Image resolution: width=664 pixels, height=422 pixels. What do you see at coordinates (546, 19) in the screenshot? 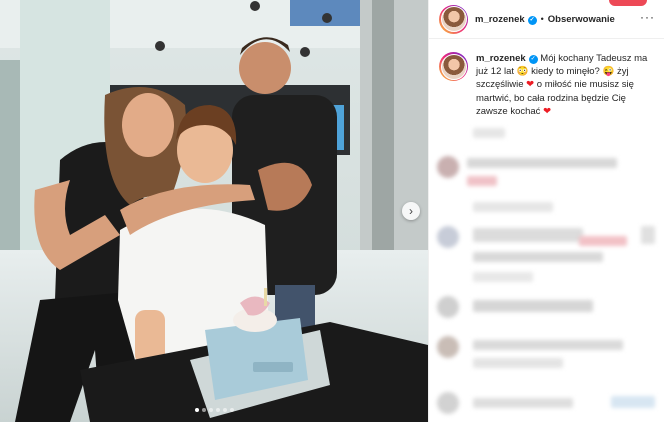
I see `post-header: m_rozenek ✓ • Obserwowanie ···` at bounding box center [546, 19].